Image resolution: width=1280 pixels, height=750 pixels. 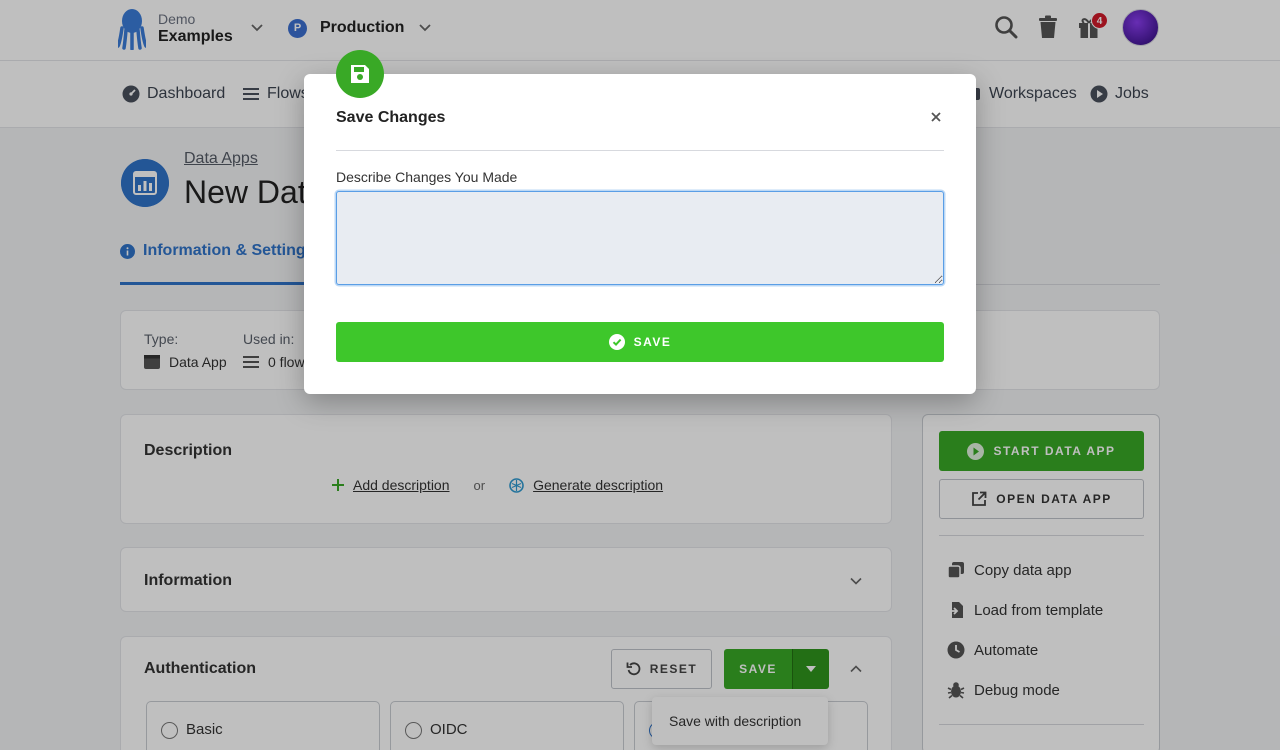 What do you see at coordinates (640, 150) in the screenshot?
I see `modal-divider` at bounding box center [640, 150].